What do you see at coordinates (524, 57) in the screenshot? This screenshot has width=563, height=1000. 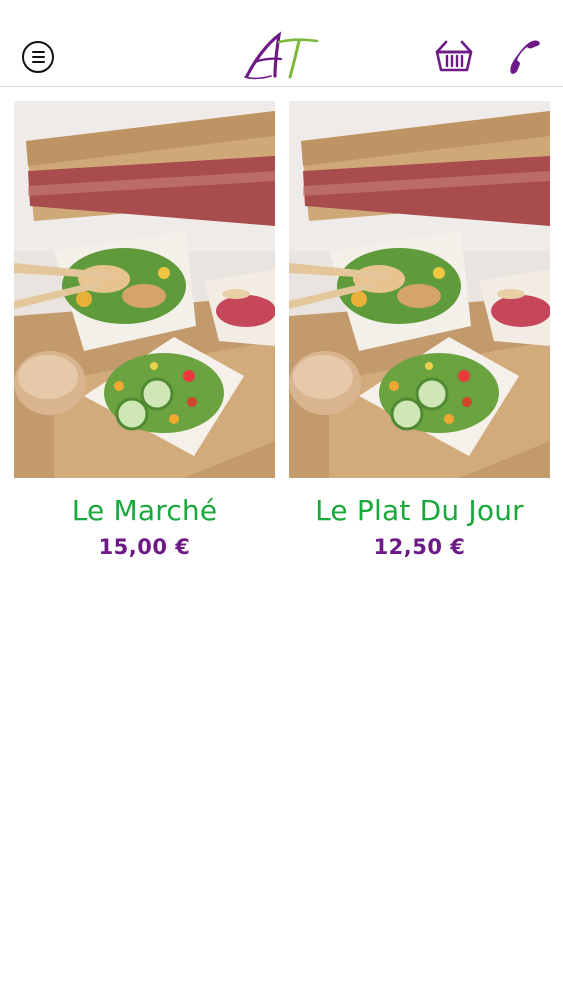 I see `phone-icon` at bounding box center [524, 57].